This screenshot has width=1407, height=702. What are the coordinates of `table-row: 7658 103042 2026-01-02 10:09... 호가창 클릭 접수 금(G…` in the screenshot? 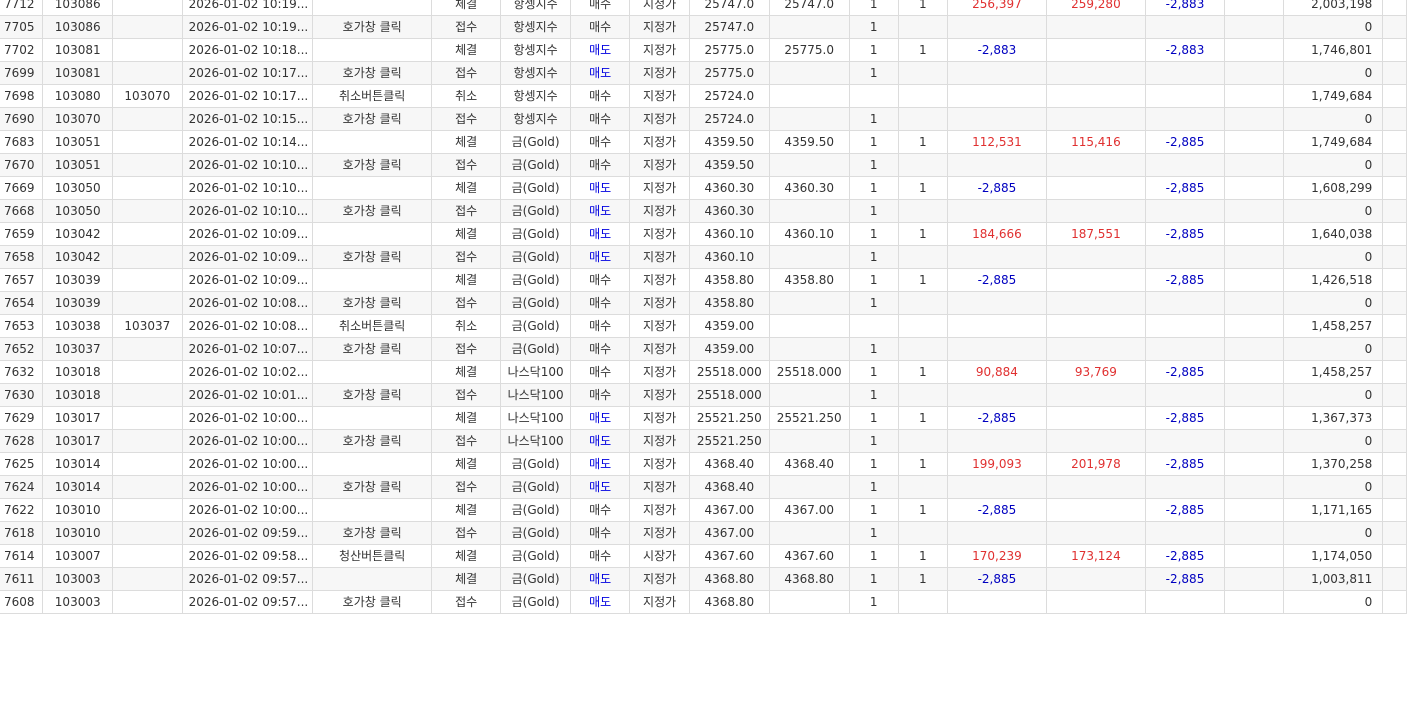 It's located at (703, 257).